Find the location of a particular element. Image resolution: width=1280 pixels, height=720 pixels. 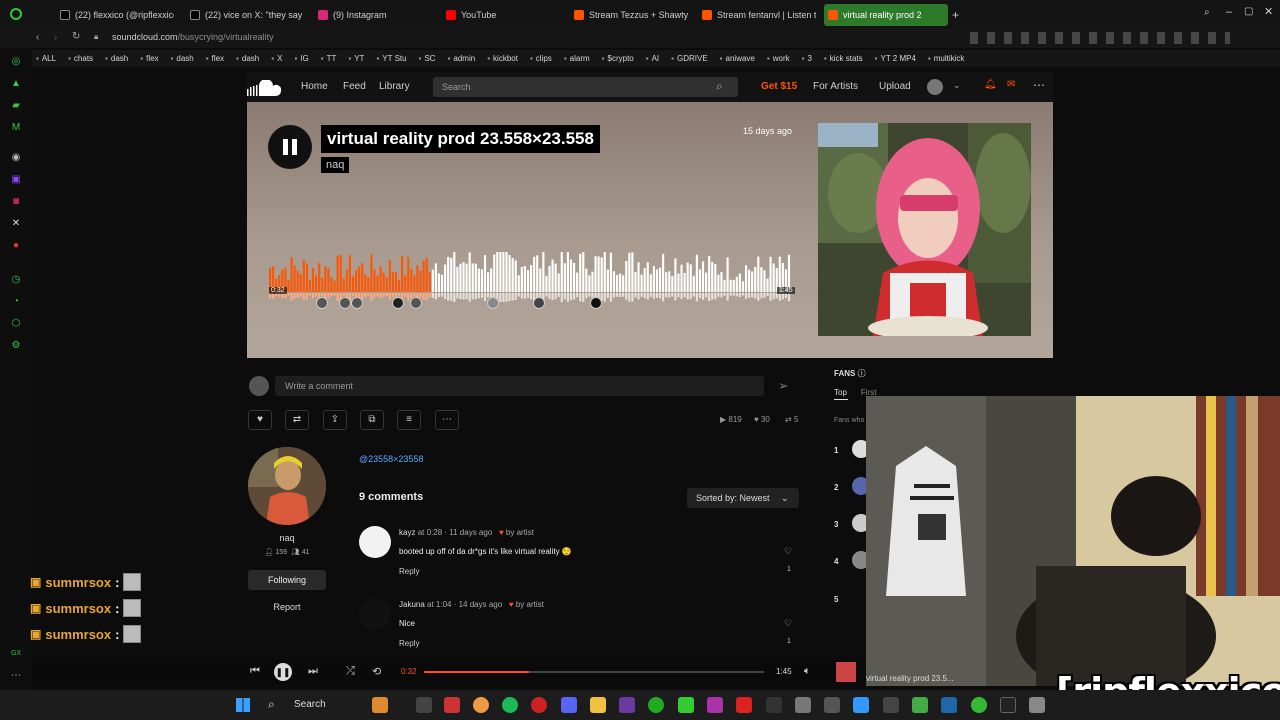

comment-user: Jakuna is located at coordinates (412, 604).